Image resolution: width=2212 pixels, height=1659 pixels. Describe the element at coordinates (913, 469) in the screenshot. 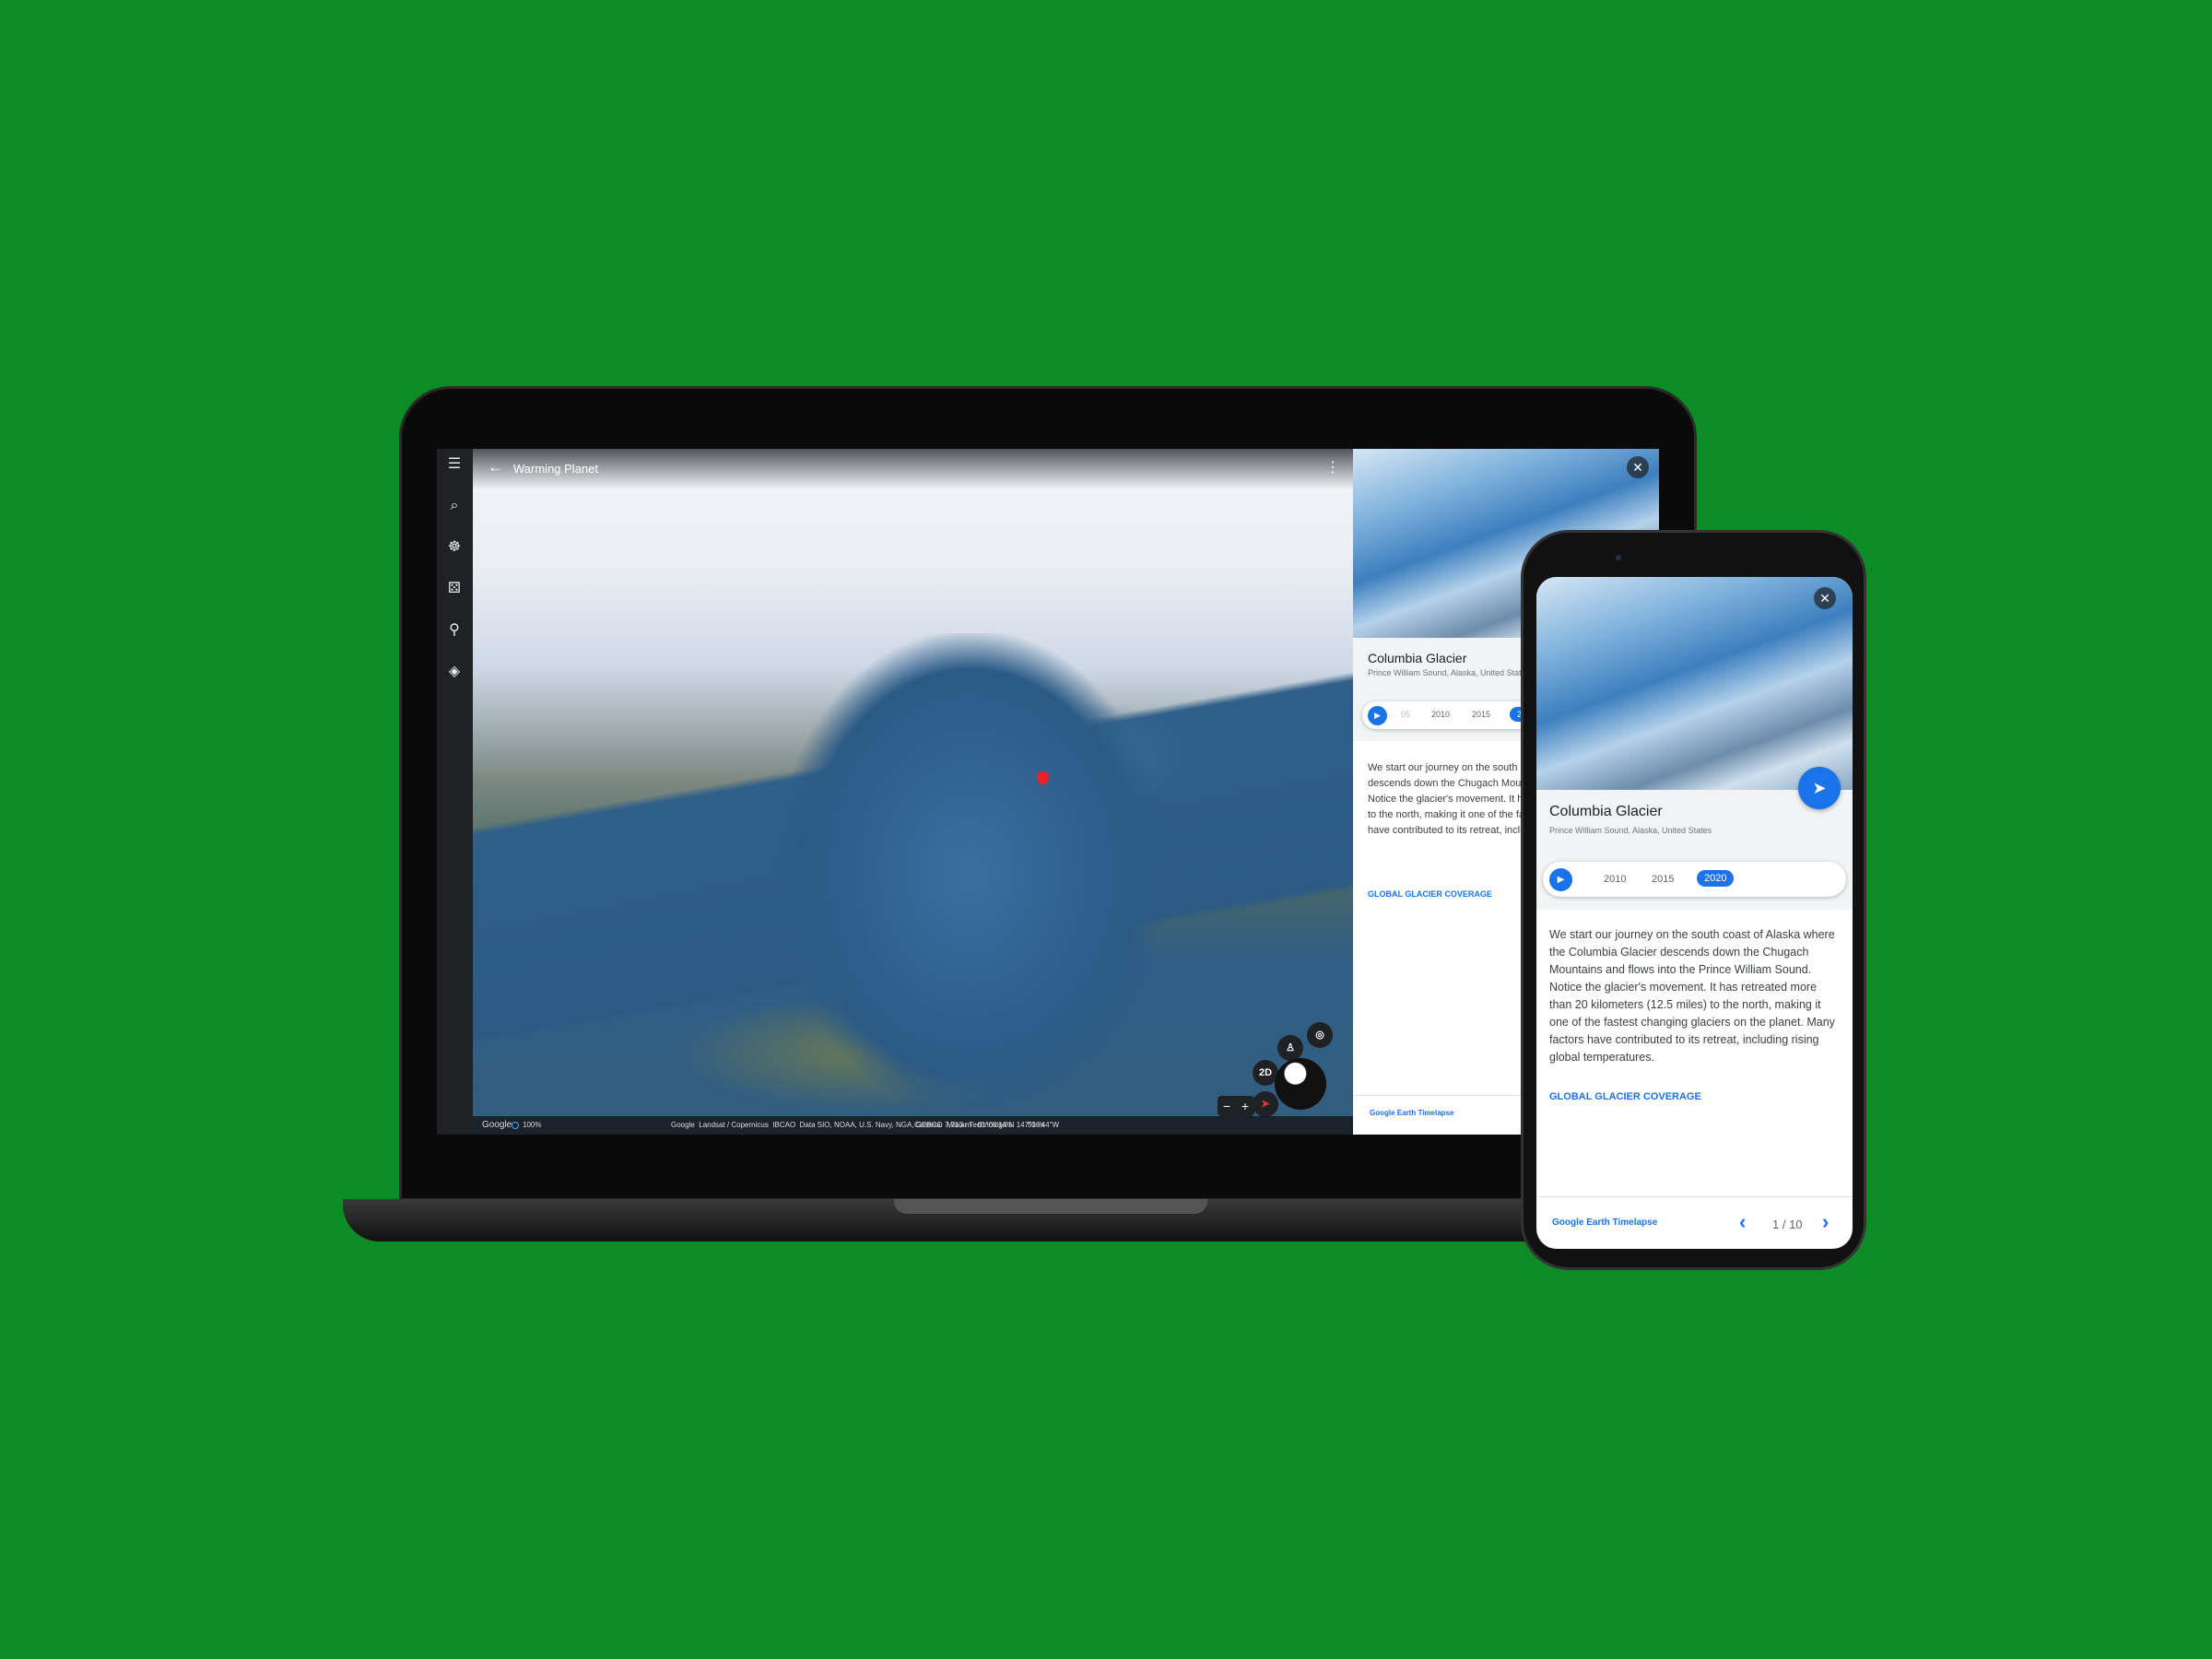

I see `map-top-bar` at that location.